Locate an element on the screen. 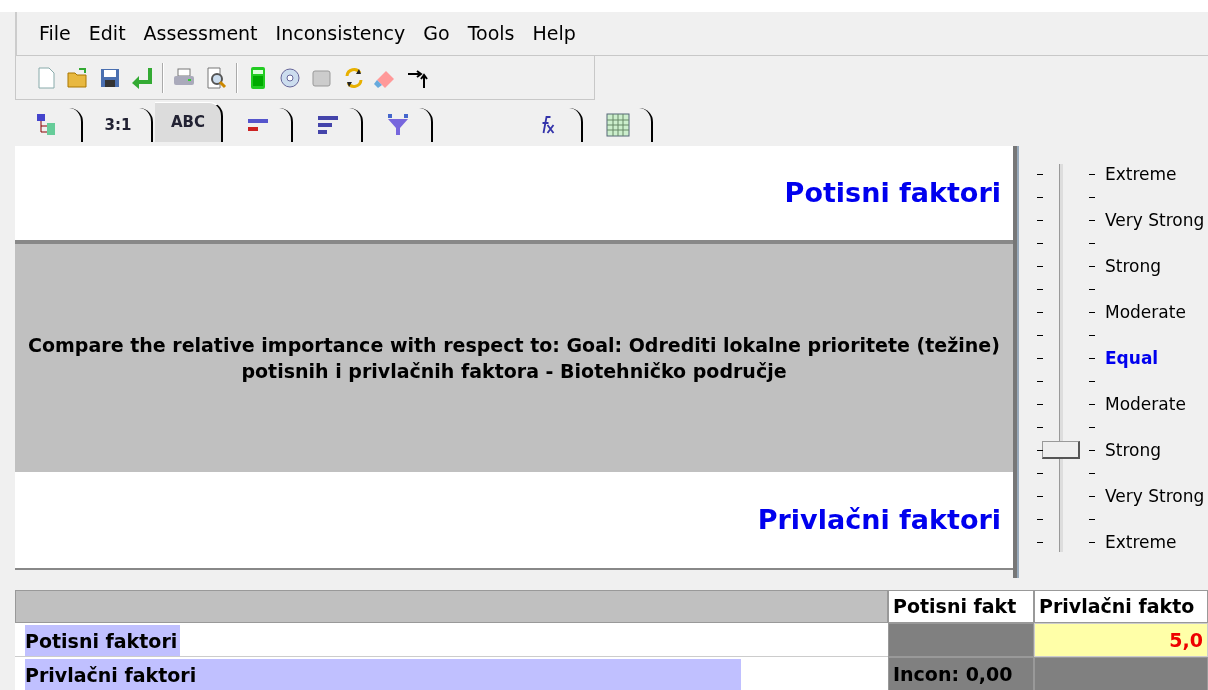 This screenshot has height=690, width=1208. value-cell: 5,0 is located at coordinates (1121, 640).